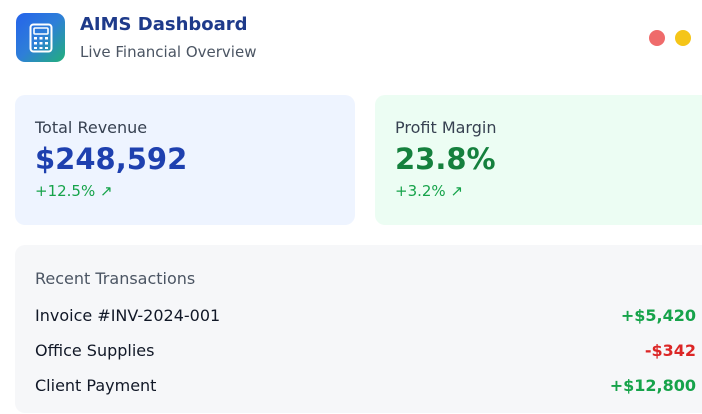 This screenshot has height=414, width=702. What do you see at coordinates (74, 191) in the screenshot?
I see `revenue-change: +12.5% ↗` at bounding box center [74, 191].